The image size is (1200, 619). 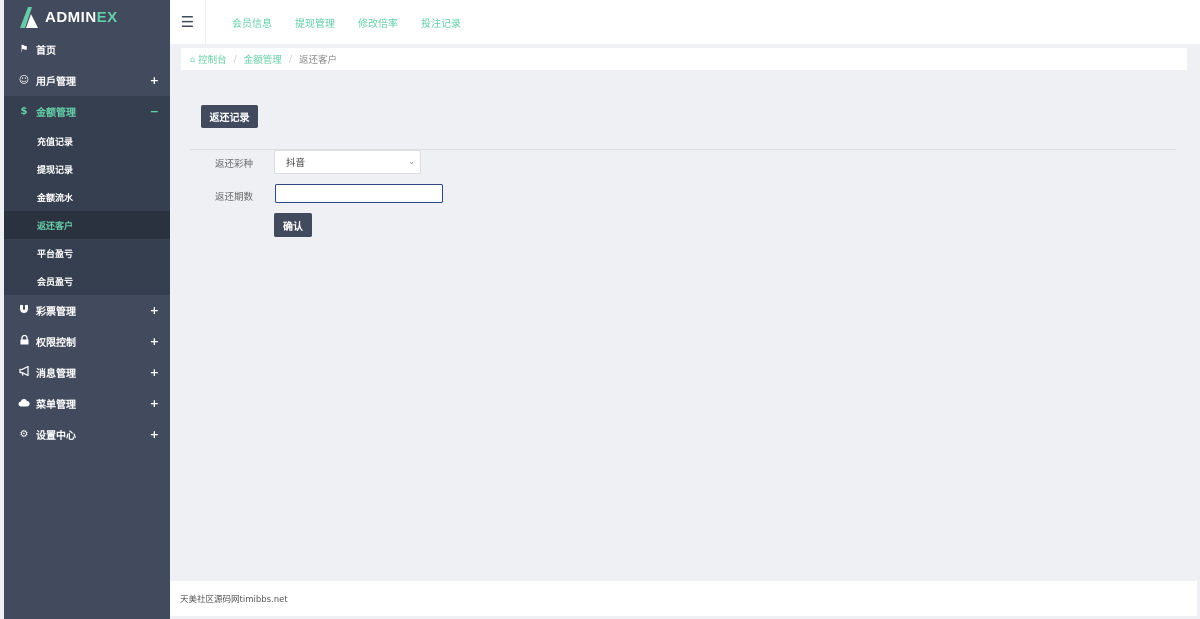 I want to click on dollar-icon: $, so click(x=24, y=111).